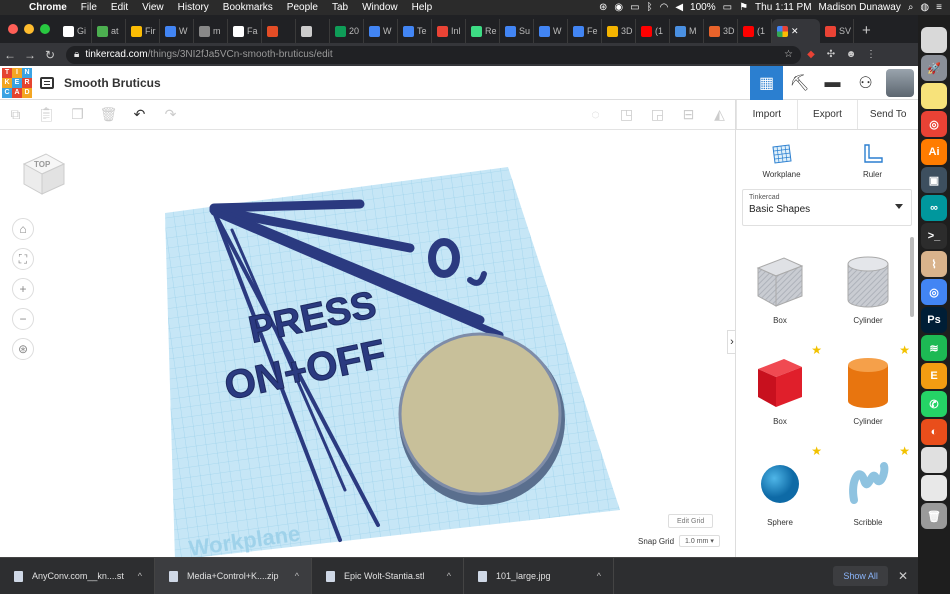  I want to click on menu-edit: Edit, so click(119, 7).